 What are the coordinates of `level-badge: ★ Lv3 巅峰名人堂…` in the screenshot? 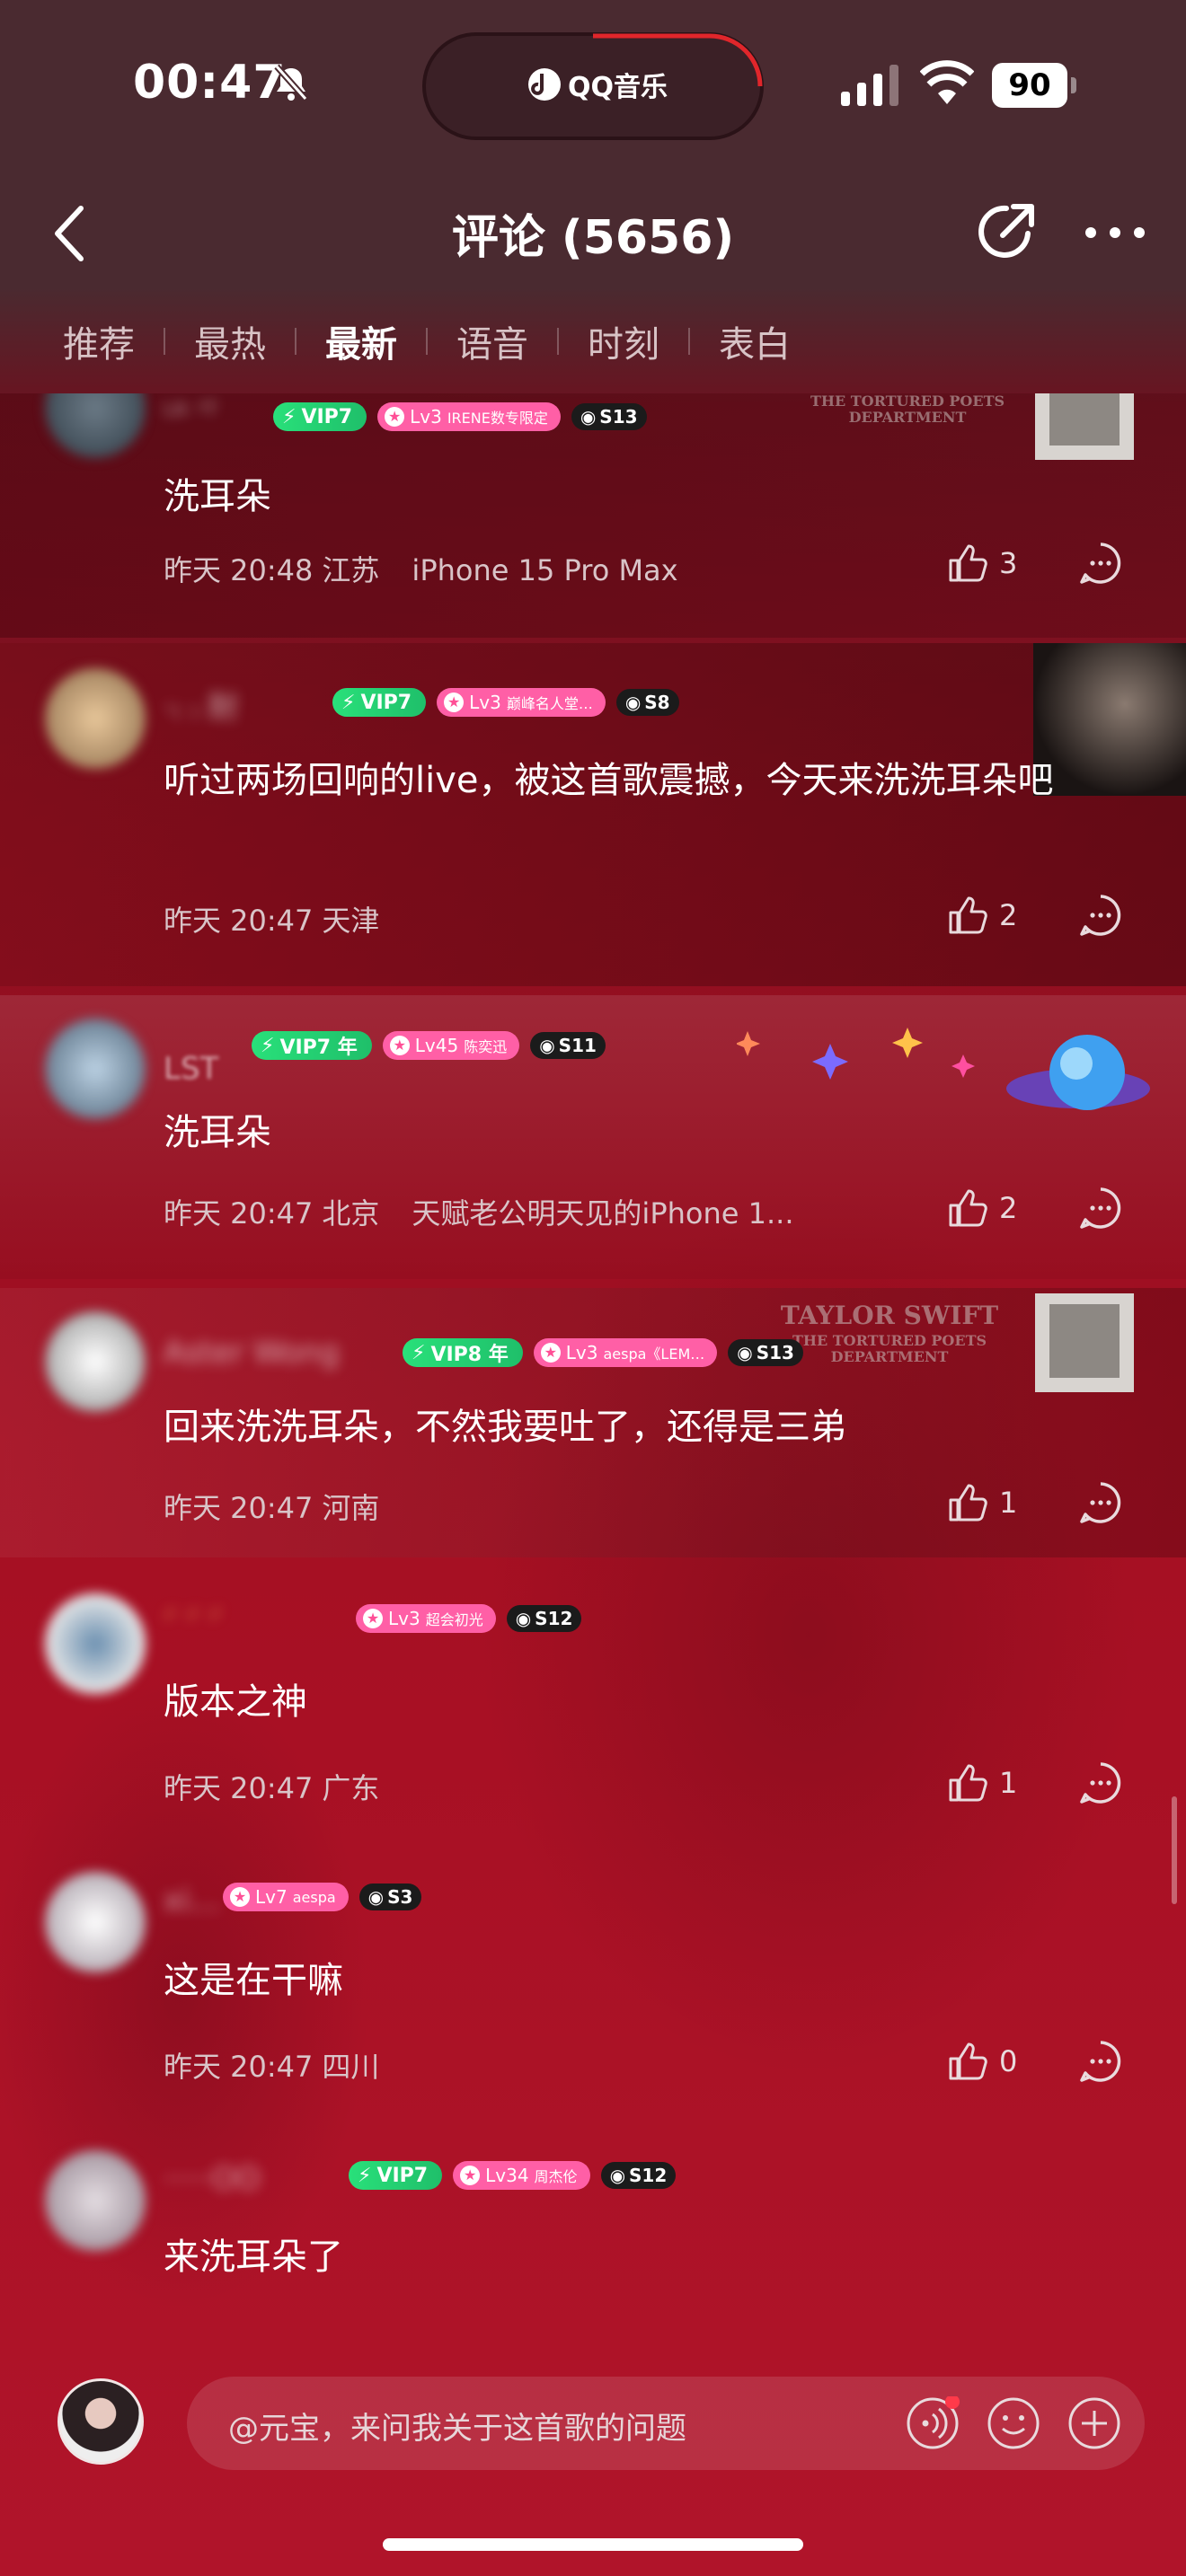 It's located at (521, 702).